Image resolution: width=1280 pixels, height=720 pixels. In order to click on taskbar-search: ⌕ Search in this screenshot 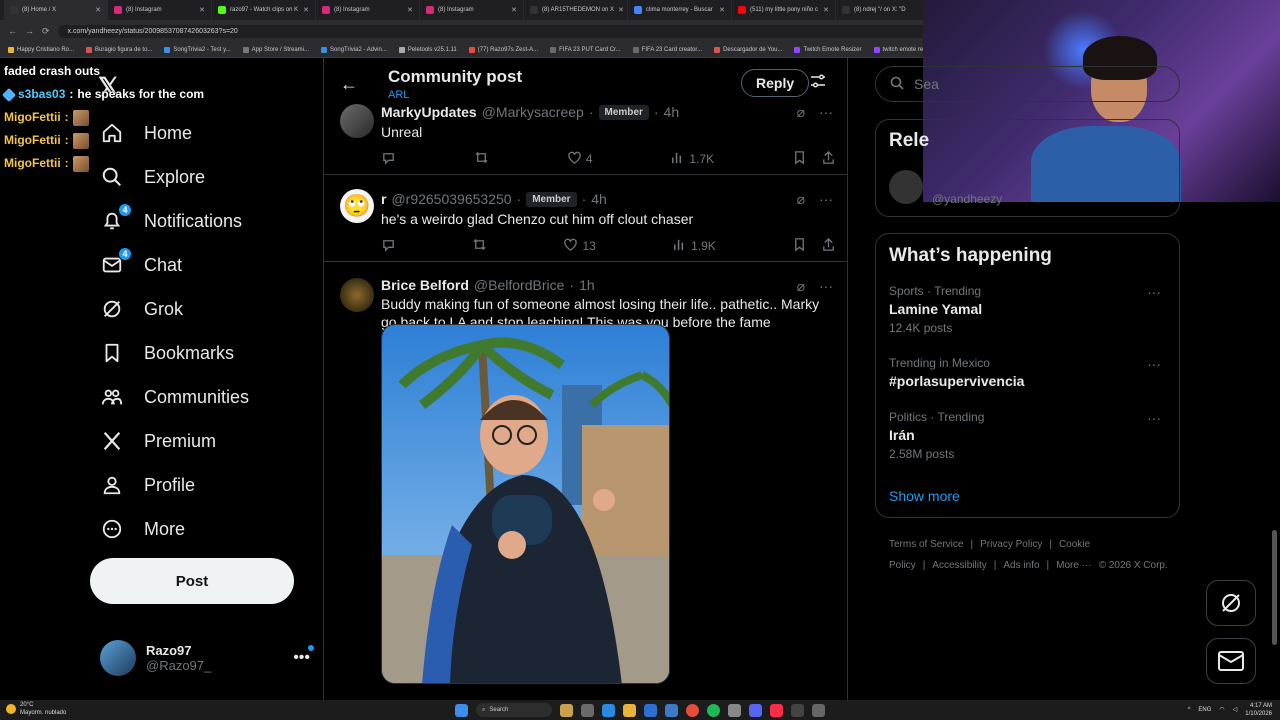, I will do `click(514, 710)`.